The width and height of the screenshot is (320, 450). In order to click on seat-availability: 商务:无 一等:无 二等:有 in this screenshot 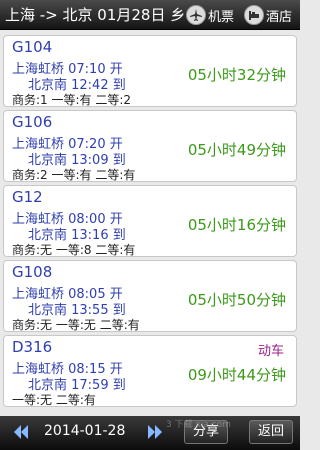, I will do `click(76, 325)`.